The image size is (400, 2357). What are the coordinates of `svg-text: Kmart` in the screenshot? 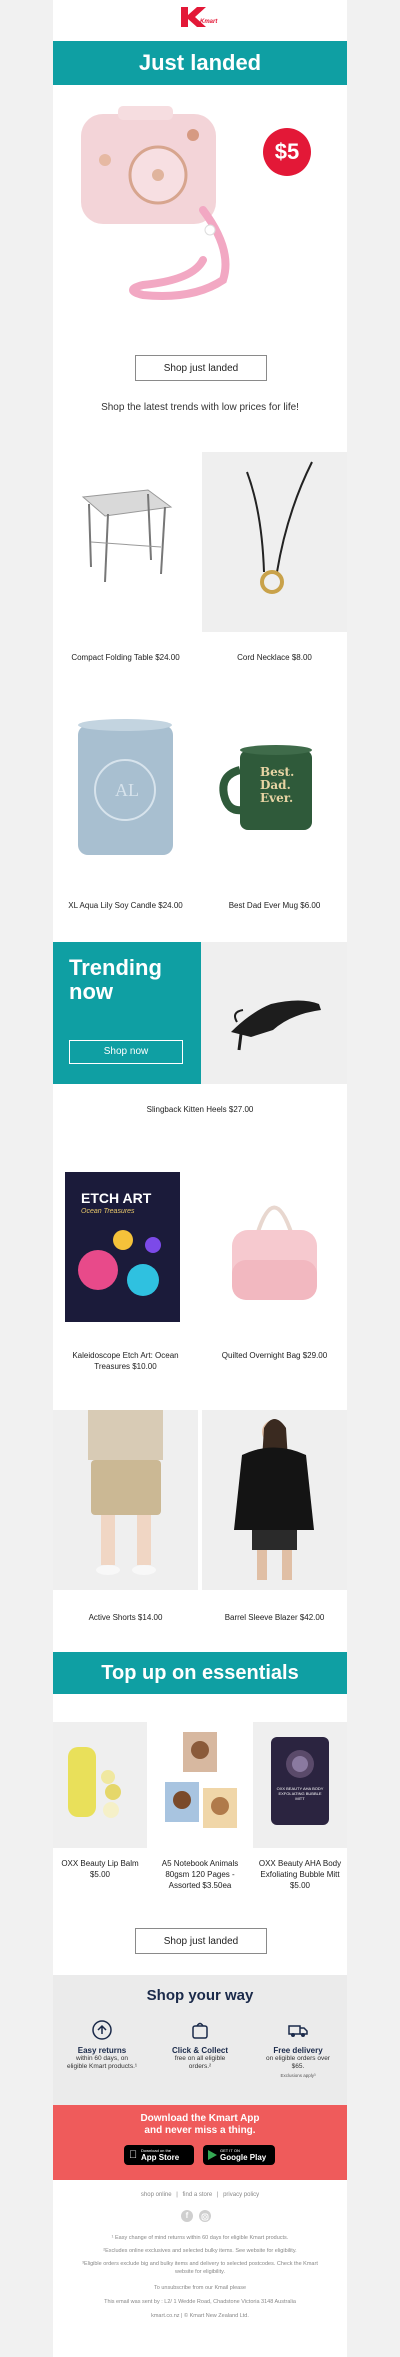 It's located at (209, 22).